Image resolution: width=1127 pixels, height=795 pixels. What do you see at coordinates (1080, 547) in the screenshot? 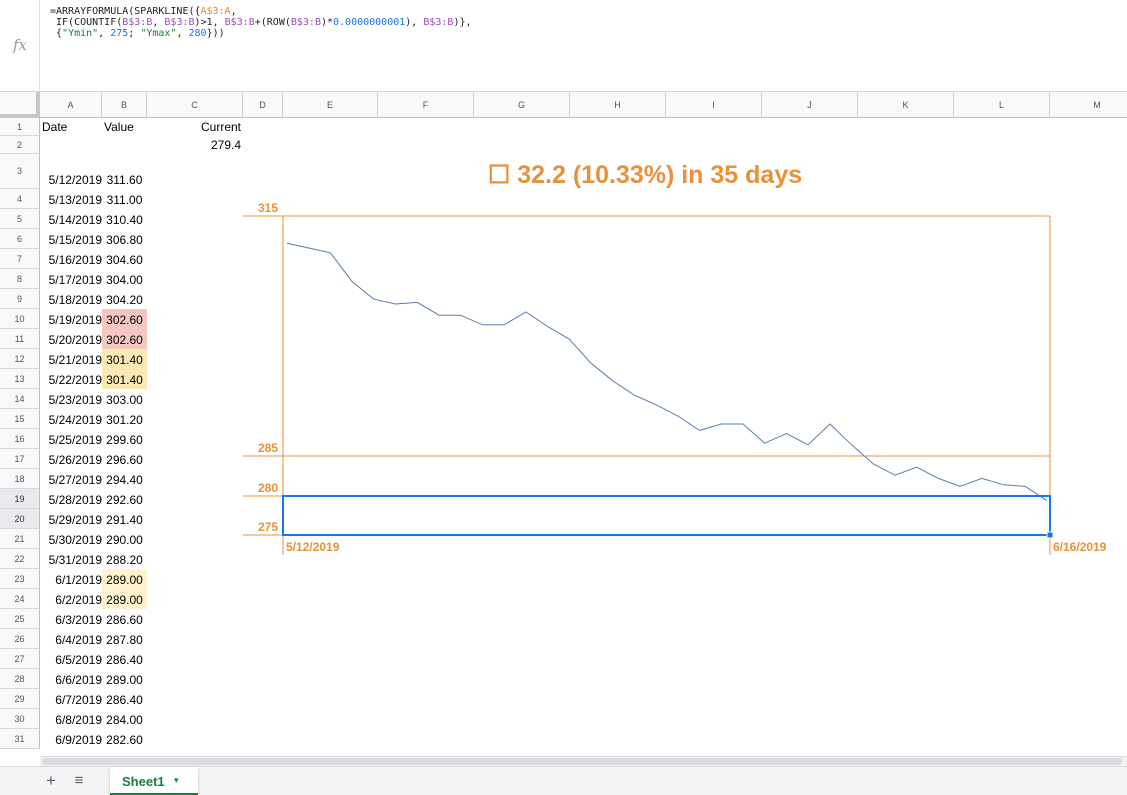
I see `x-axis-tick-label: 6/16/2019` at bounding box center [1080, 547].